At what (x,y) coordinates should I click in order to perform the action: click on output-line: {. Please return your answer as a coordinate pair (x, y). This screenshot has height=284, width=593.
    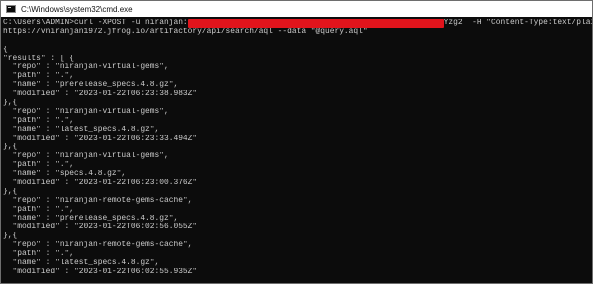
    Looking at the image, I should click on (5, 49).